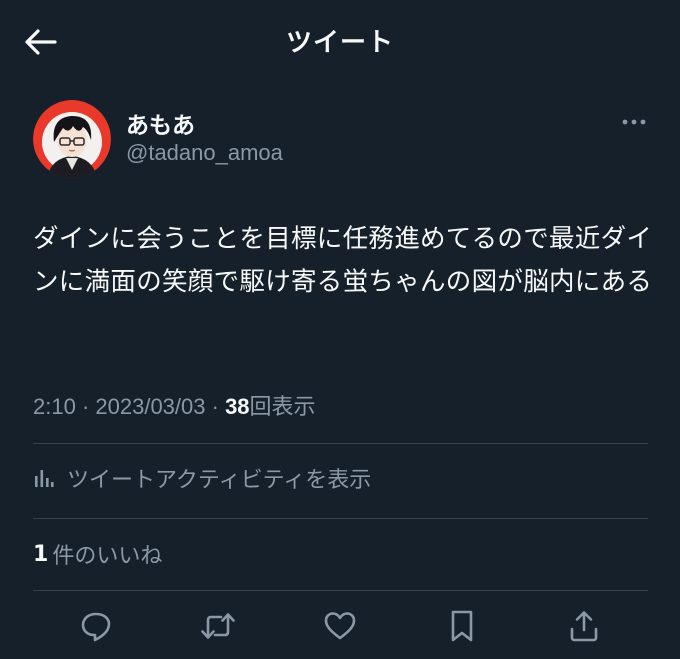 The image size is (680, 659). I want to click on more-dots-icon, so click(634, 122).